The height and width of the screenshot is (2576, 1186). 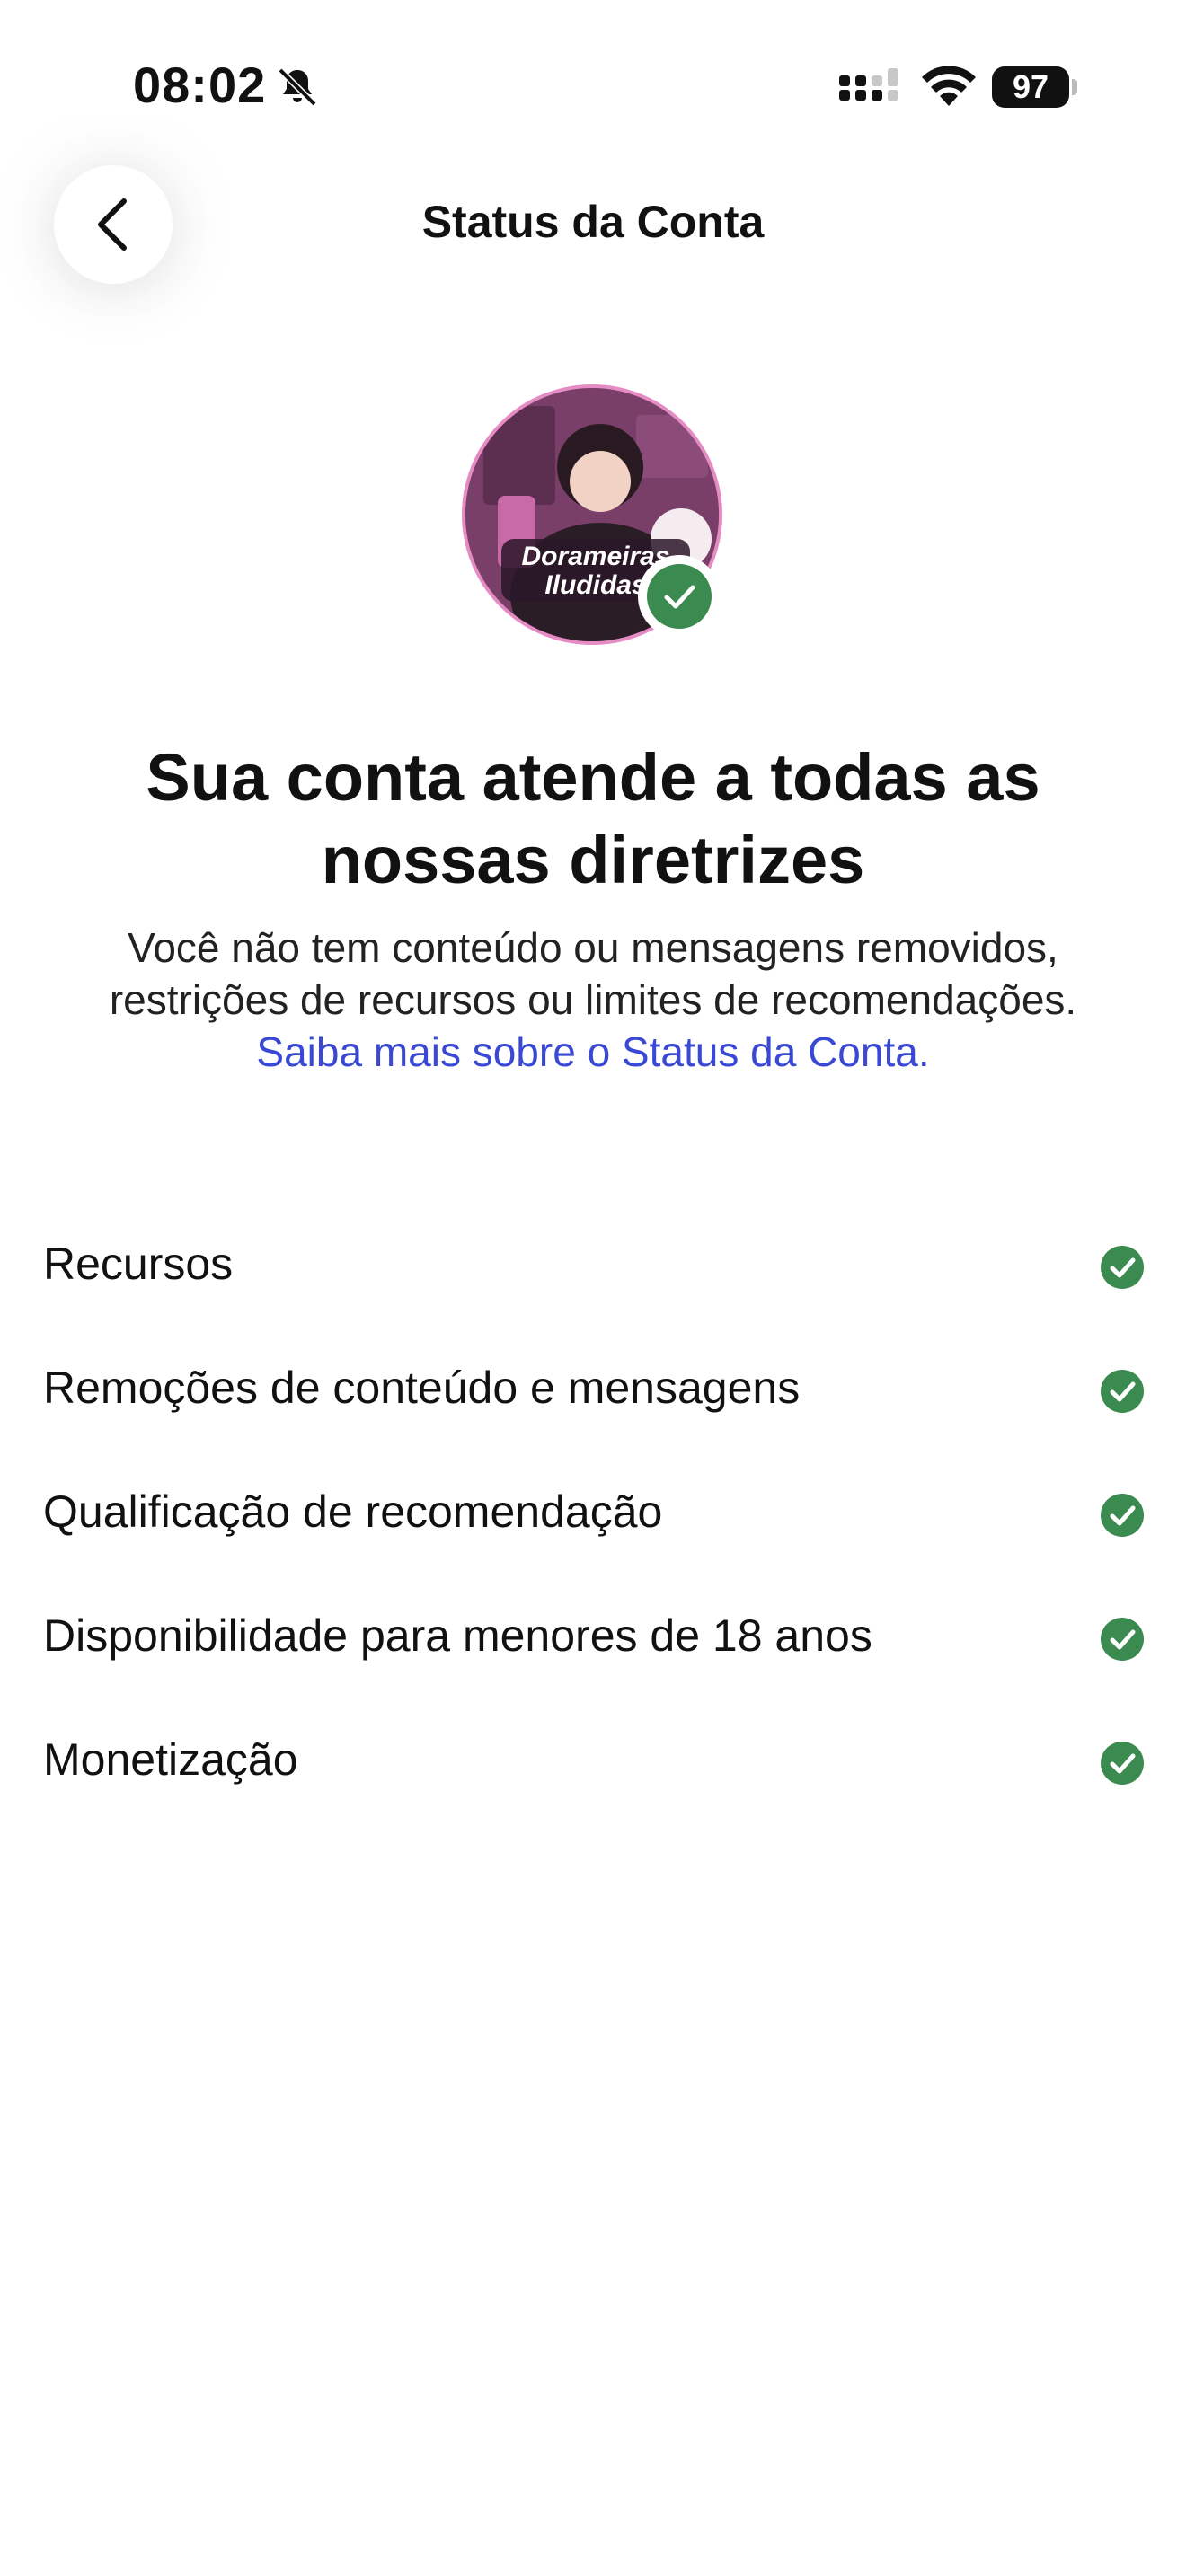 I want to click on battery-level: 97, so click(x=1030, y=86).